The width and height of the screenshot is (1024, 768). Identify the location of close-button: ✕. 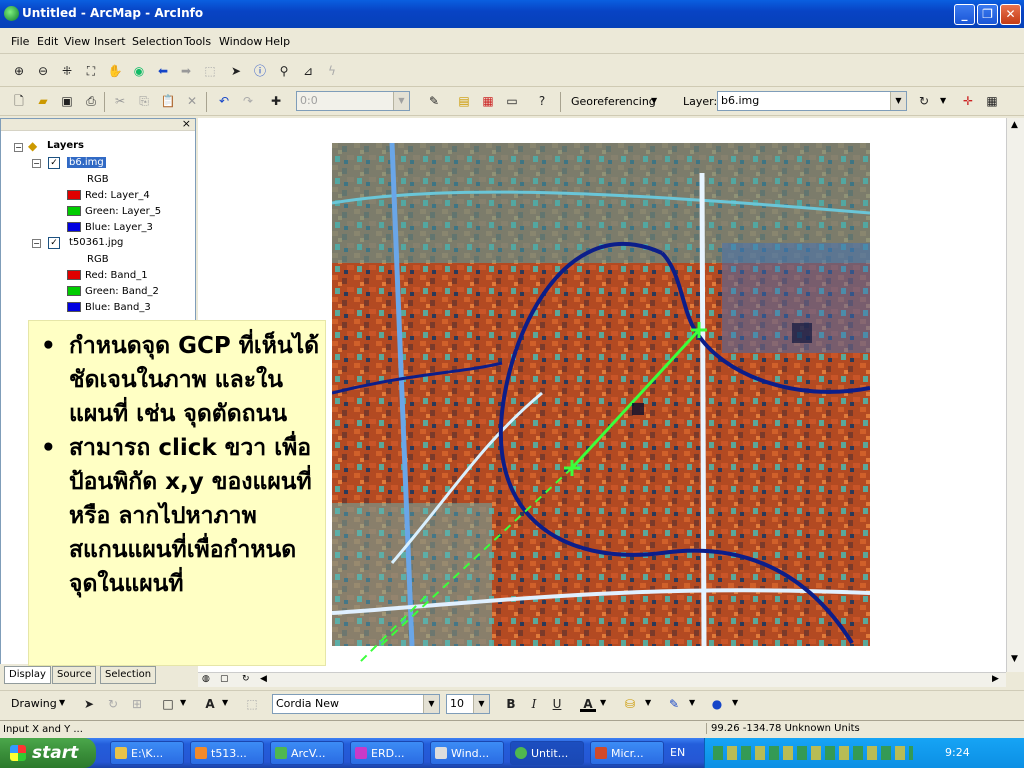
(1010, 14).